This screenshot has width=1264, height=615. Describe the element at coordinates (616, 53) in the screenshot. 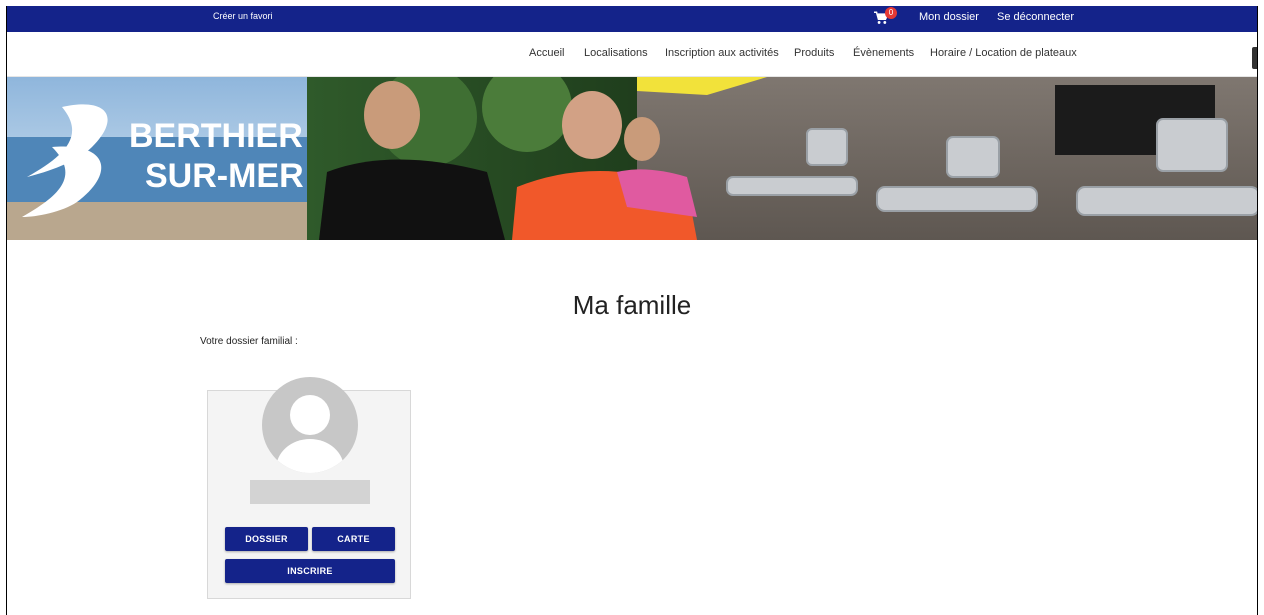

I see `nav-item-localisations: Localisations` at that location.